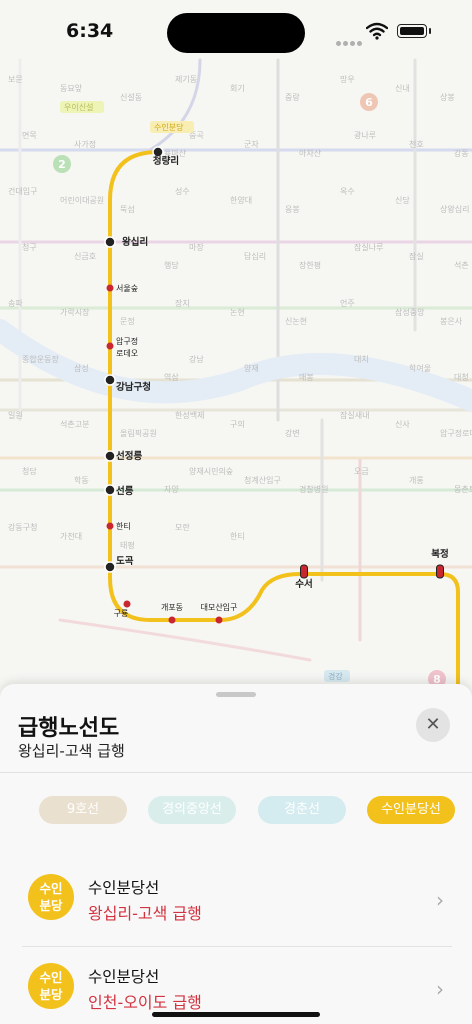 The image size is (472, 1024). I want to click on map-station-label: 광나루, so click(365, 135).